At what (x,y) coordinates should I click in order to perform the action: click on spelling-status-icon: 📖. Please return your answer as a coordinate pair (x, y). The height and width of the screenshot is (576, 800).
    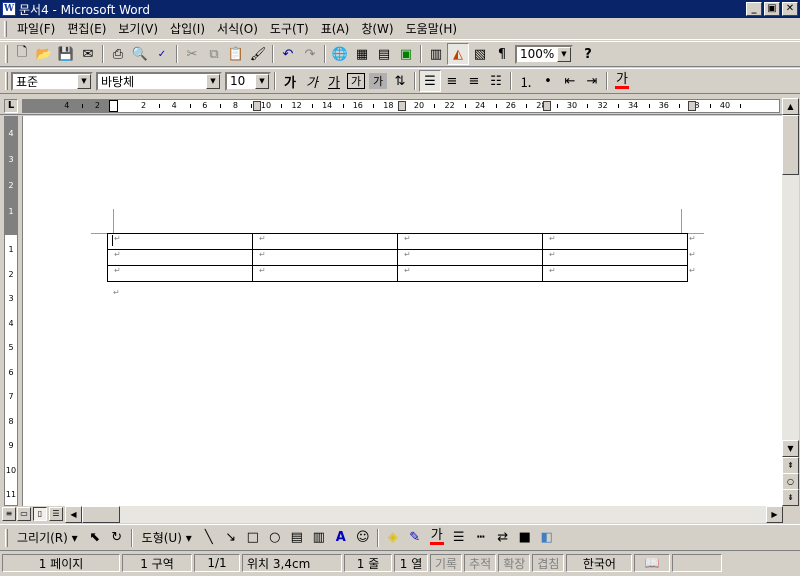
    Looking at the image, I should click on (652, 563).